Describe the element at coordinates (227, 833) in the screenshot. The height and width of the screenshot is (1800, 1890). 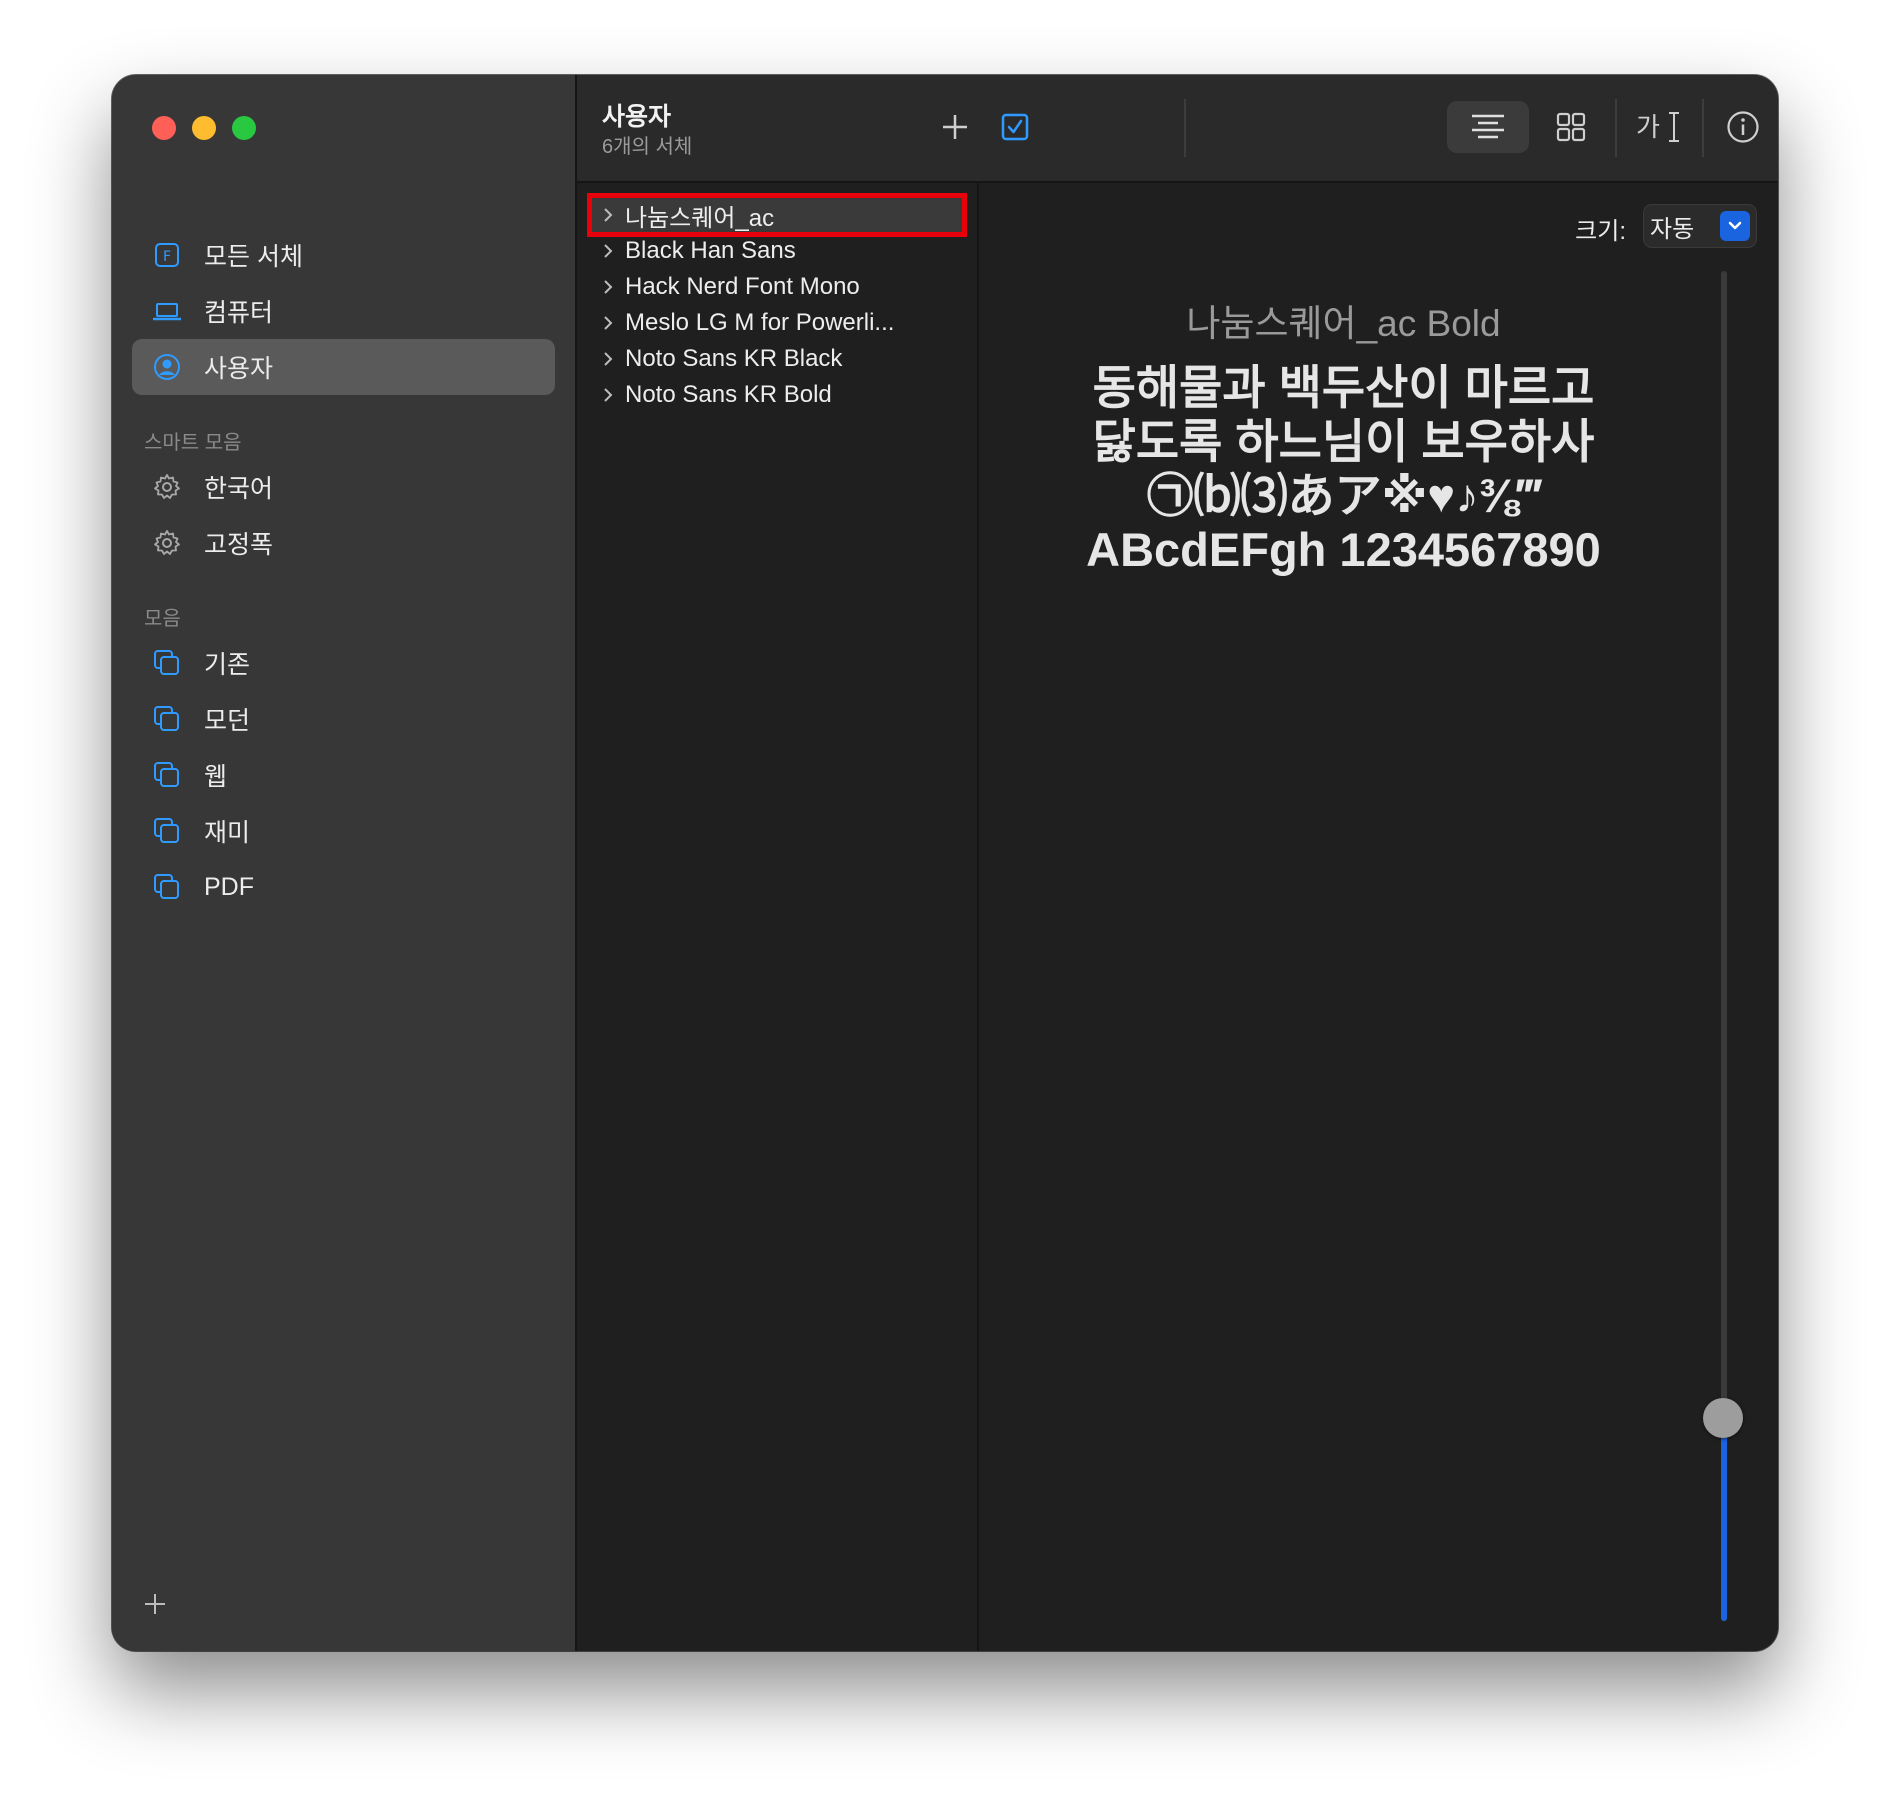
I see `sidebar-item-label: 재미` at that location.